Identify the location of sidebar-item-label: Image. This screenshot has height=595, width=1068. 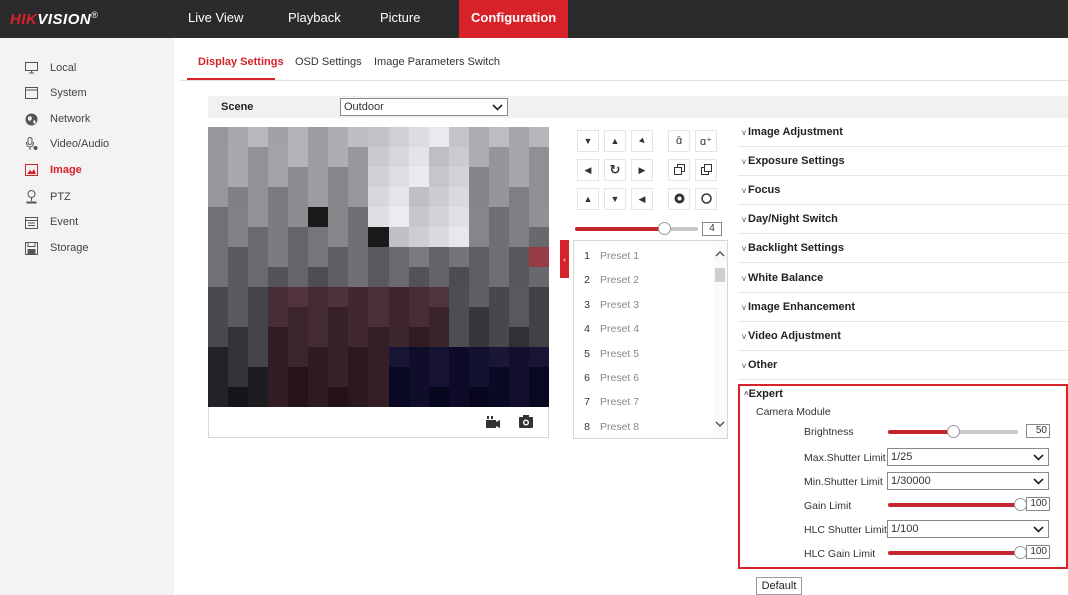
(66, 170).